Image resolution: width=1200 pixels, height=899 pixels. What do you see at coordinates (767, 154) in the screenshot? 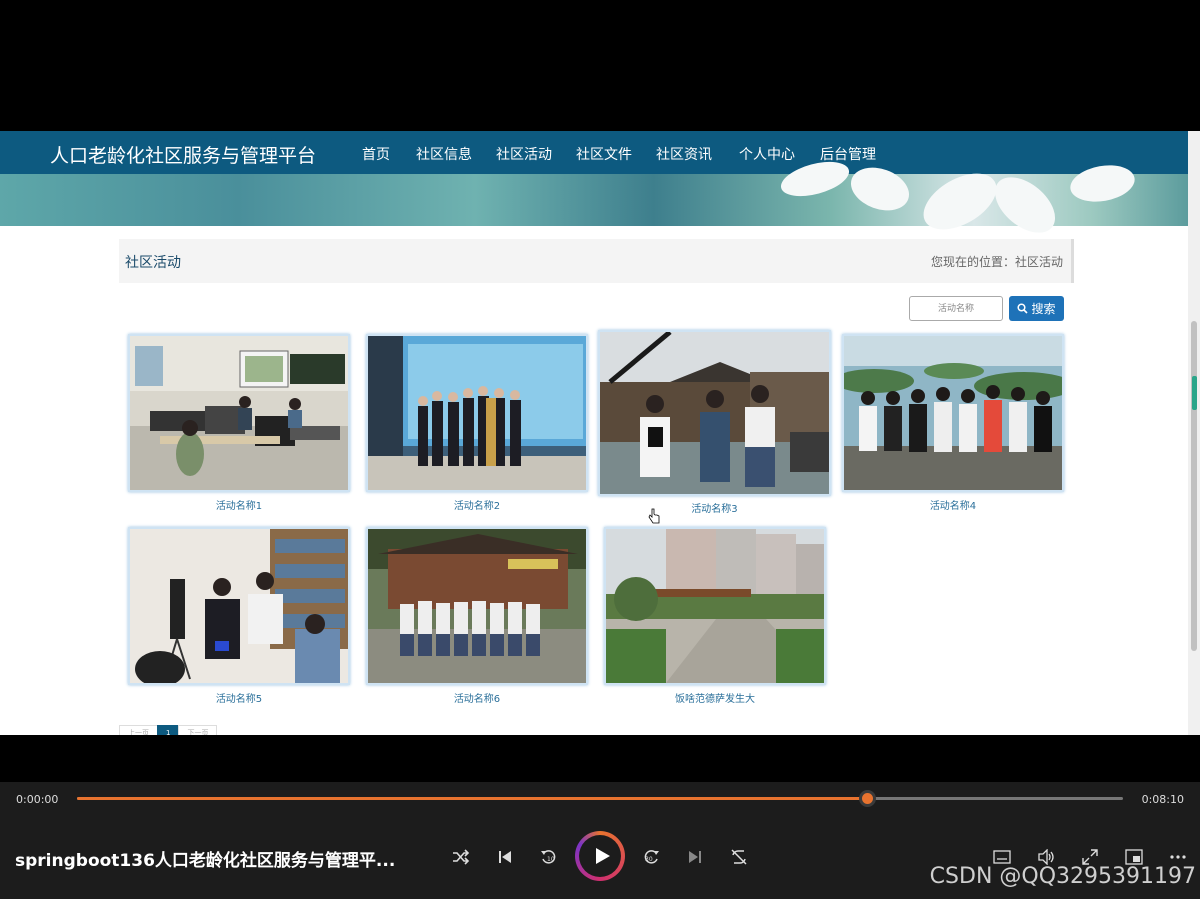
I see `nav-personal-center: 个人中心` at bounding box center [767, 154].